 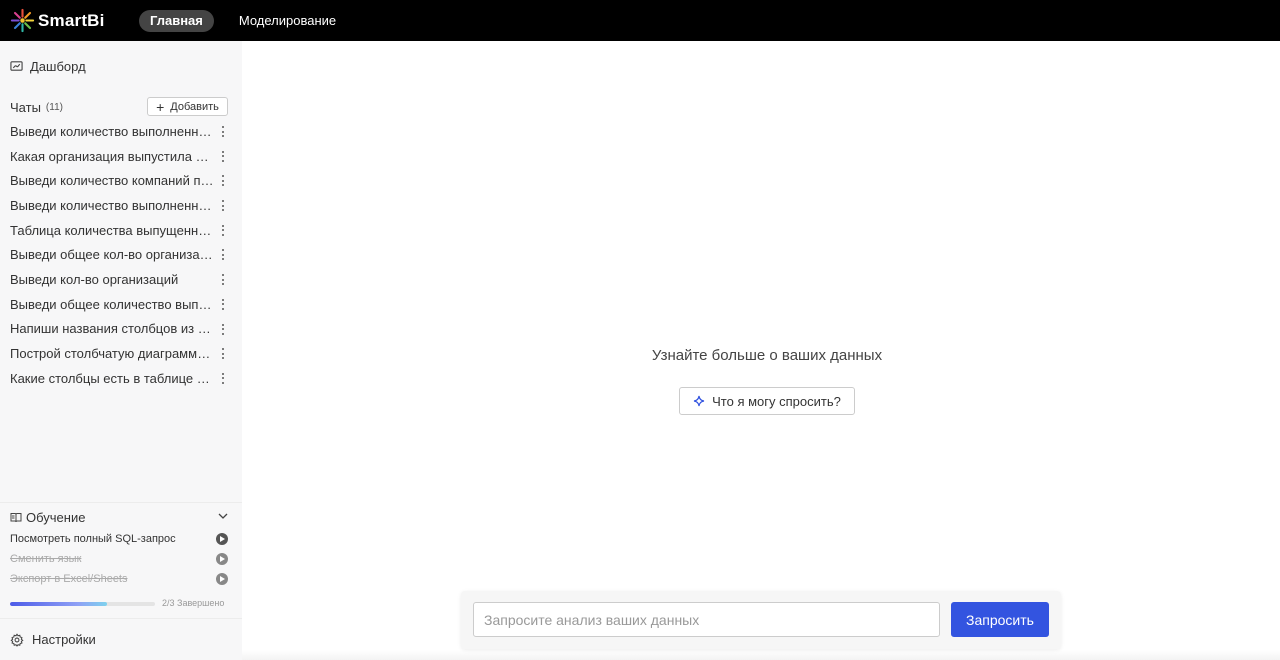 I want to click on logo: SmartBi, so click(x=70, y=20).